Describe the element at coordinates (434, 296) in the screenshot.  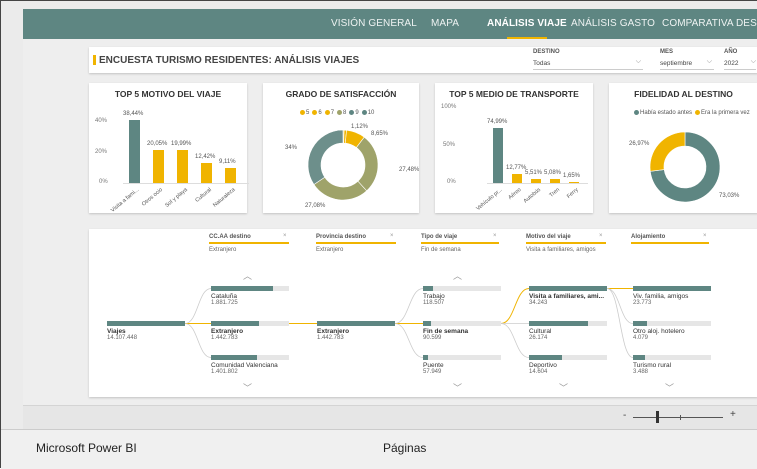
I see `tree-node-name: Trabajo` at that location.